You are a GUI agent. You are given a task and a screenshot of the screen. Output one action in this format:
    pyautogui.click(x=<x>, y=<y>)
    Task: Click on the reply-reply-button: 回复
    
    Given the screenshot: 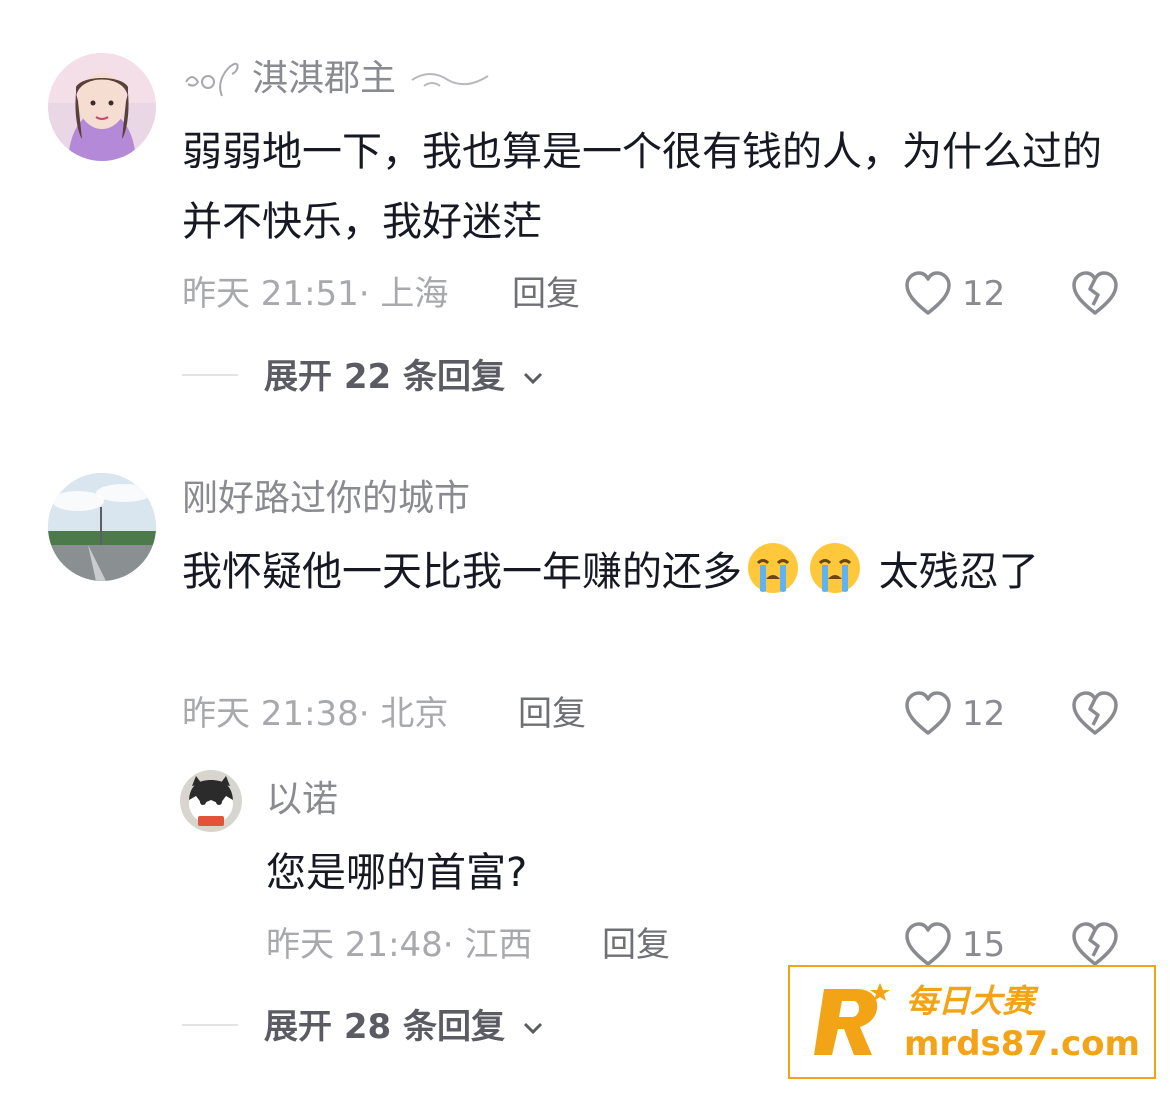 What is the action you would take?
    pyautogui.click(x=636, y=945)
    